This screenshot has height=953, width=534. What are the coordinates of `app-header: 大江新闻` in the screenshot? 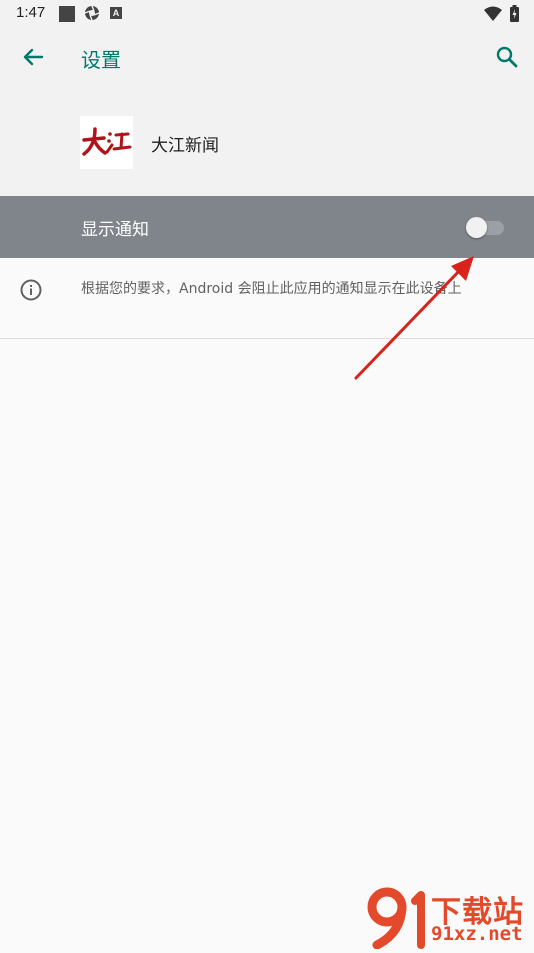 It's located at (267, 142).